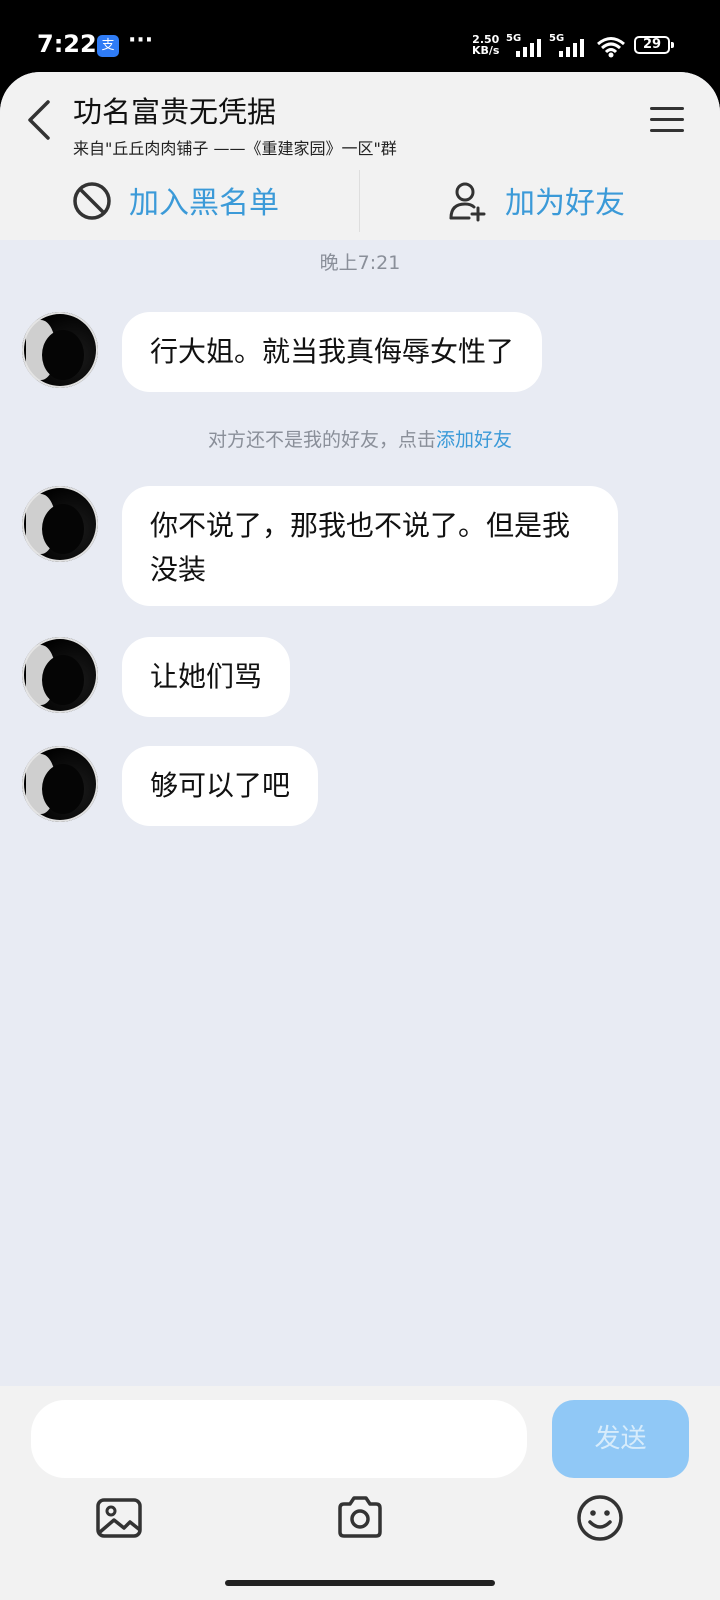 Image resolution: width=720 pixels, height=1600 pixels. I want to click on not-friend-notice: 对方还不是我的好友，点击添加好友, so click(360, 440).